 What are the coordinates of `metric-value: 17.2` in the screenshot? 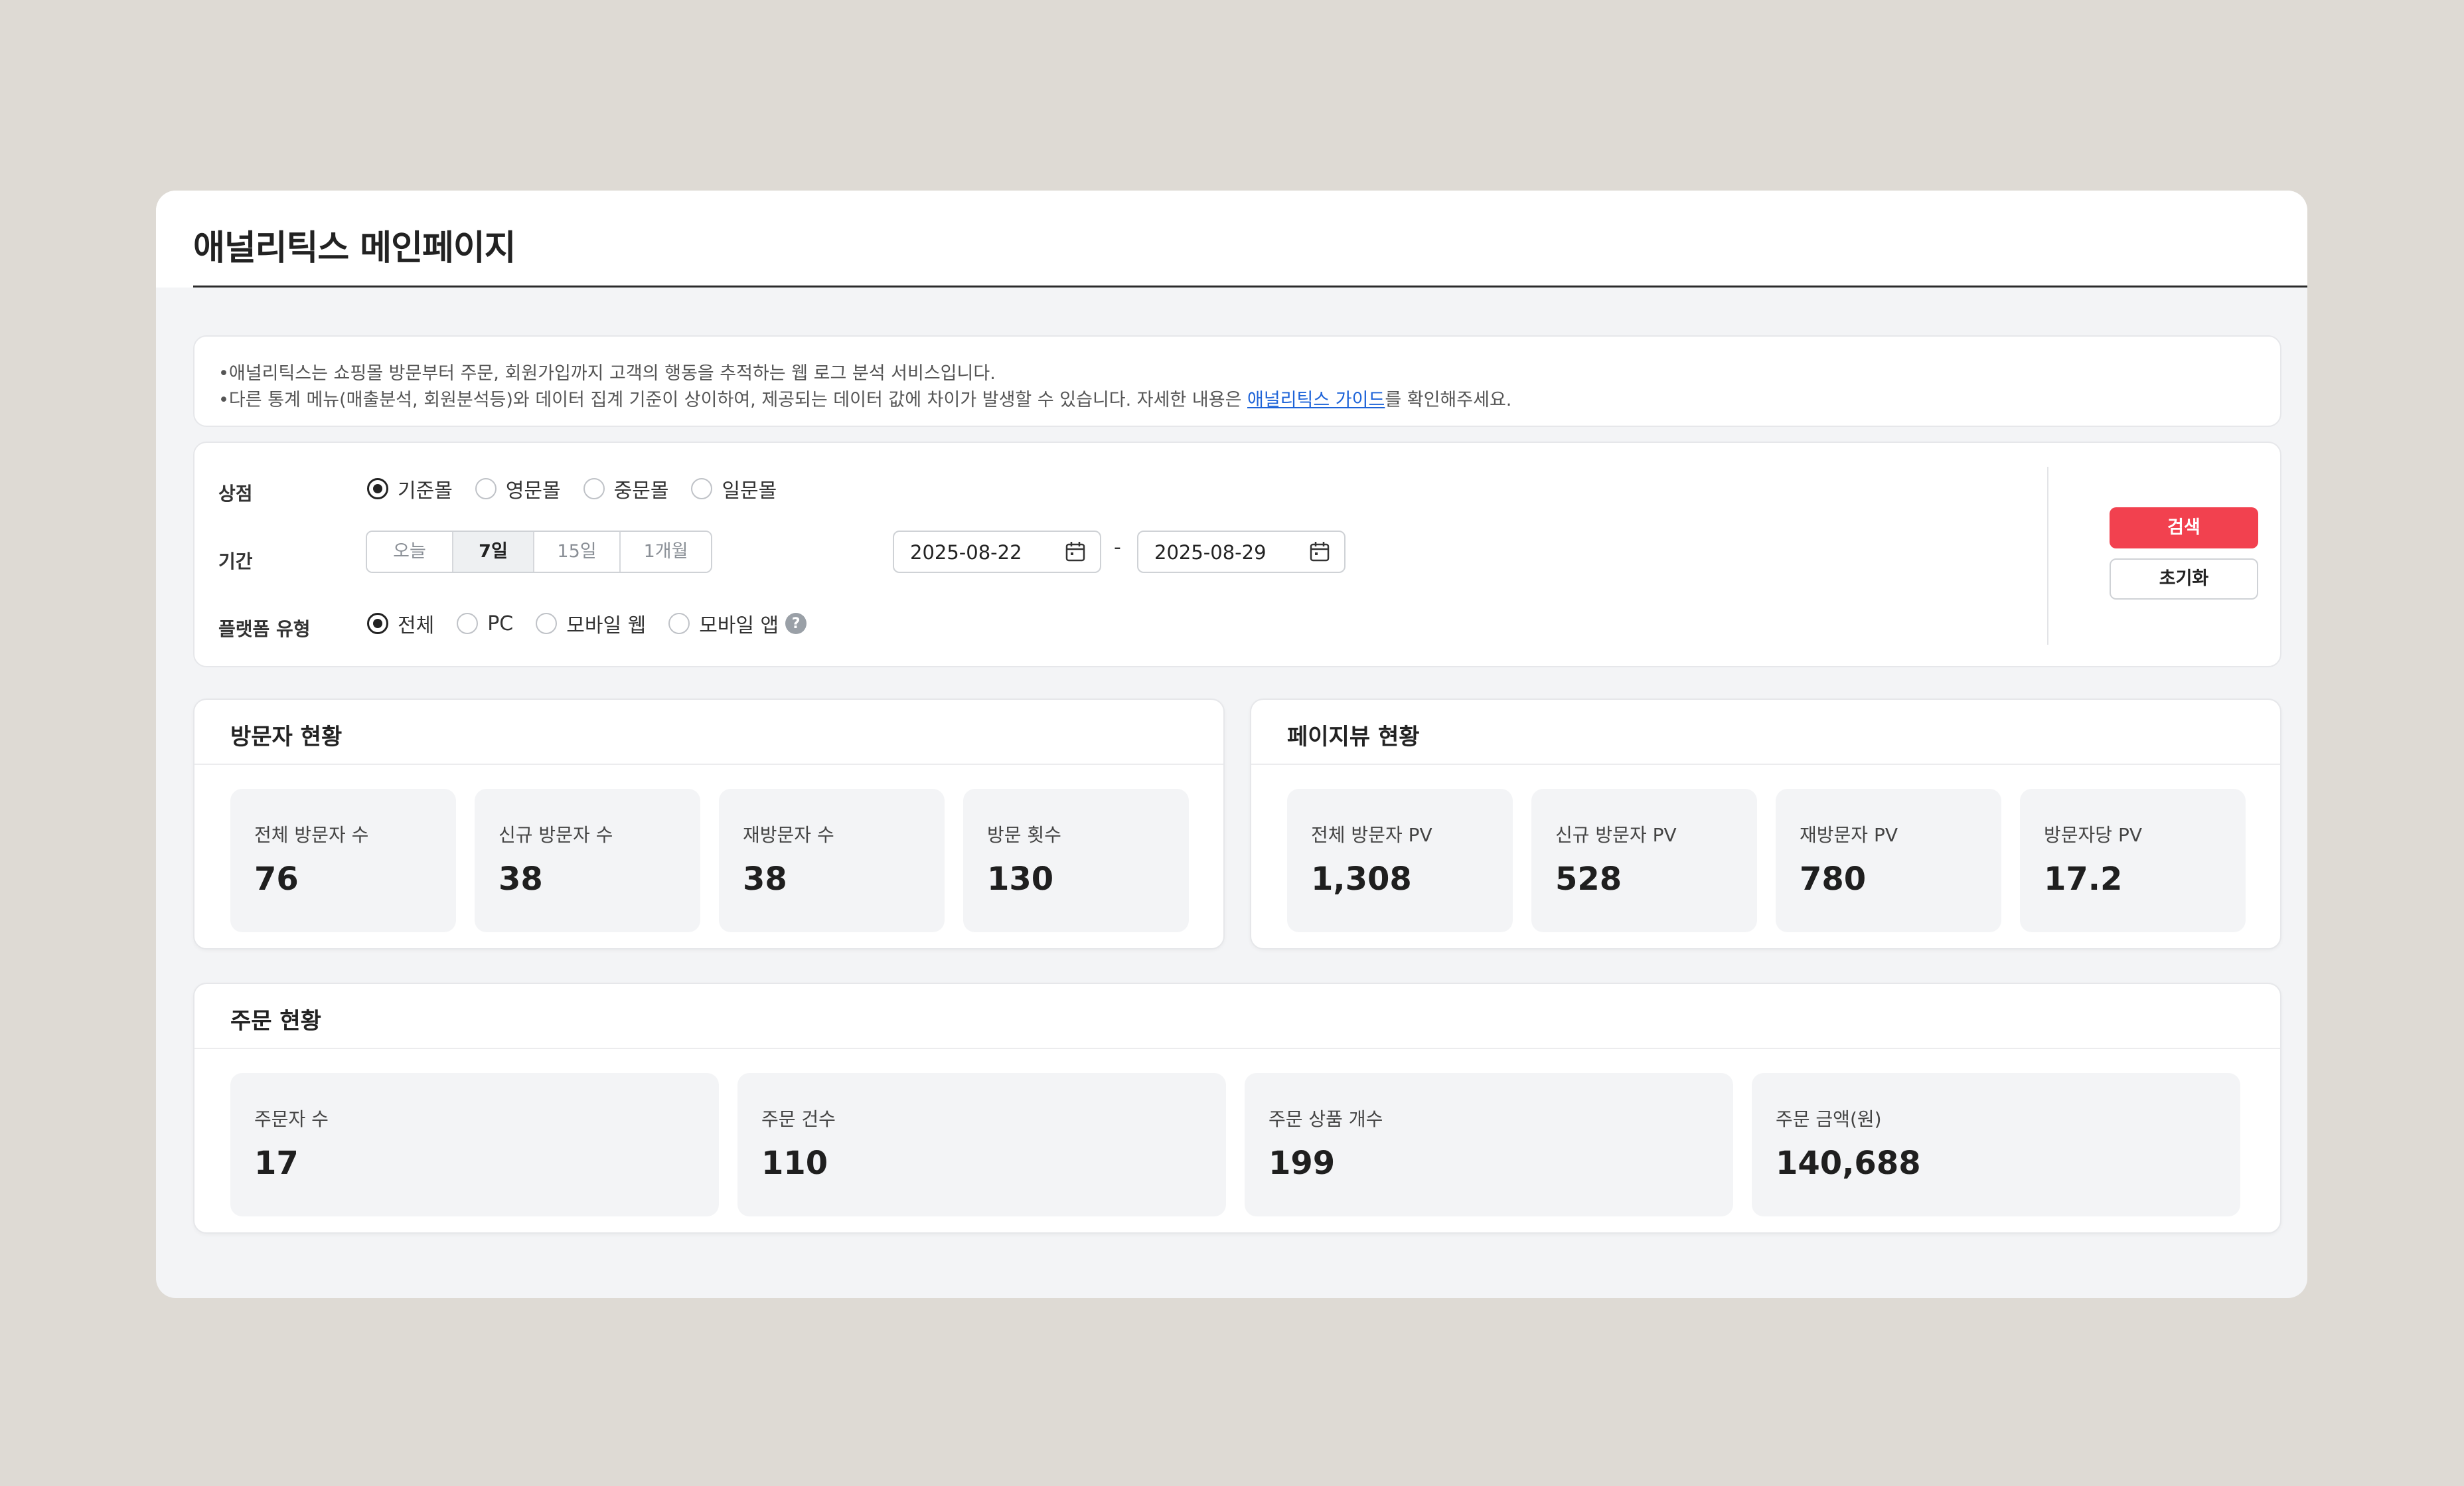 It's located at (2083, 879).